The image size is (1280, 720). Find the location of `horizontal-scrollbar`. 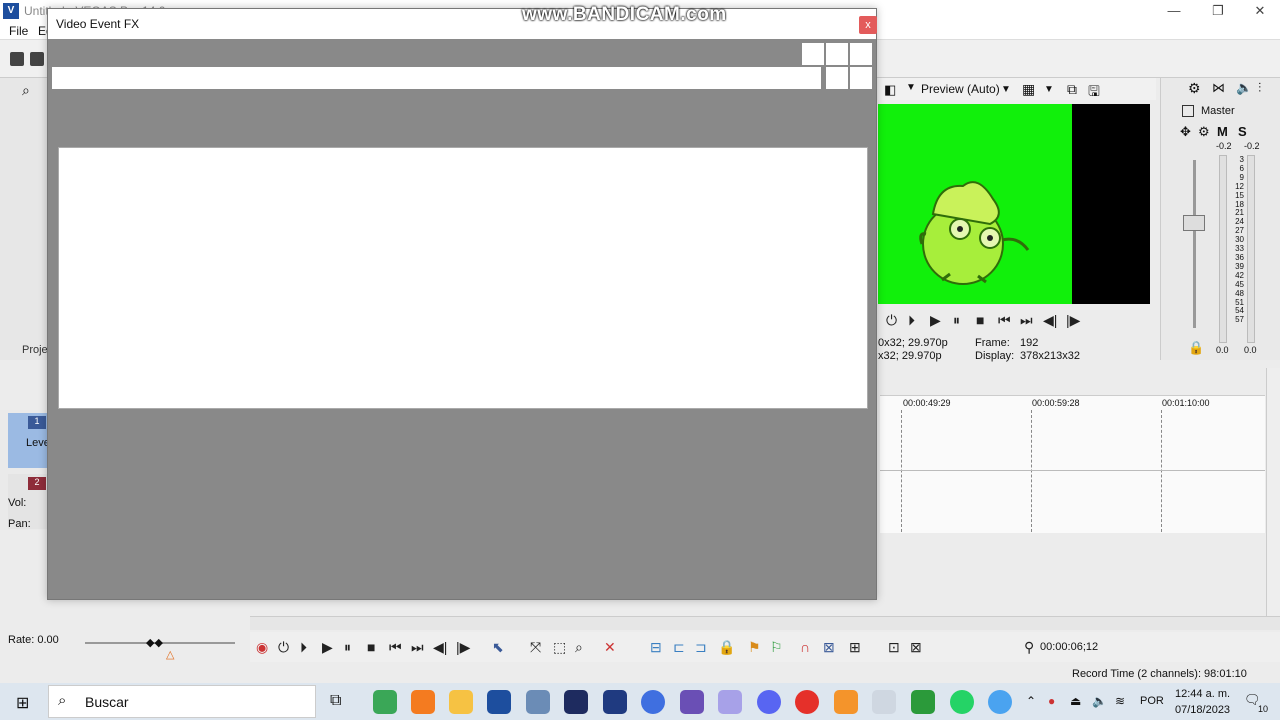

horizontal-scrollbar is located at coordinates (765, 623).